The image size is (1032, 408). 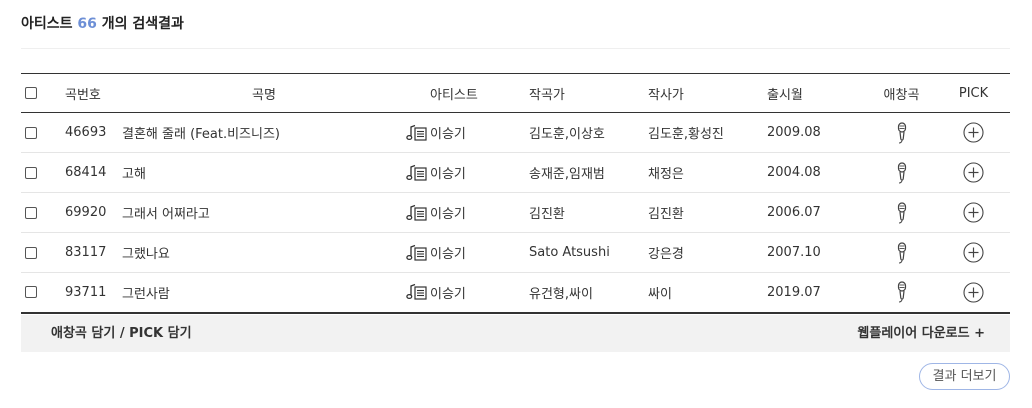 What do you see at coordinates (921, 333) in the screenshot?
I see `webplayer-download-link: 웹플레이어 다운로드 +` at bounding box center [921, 333].